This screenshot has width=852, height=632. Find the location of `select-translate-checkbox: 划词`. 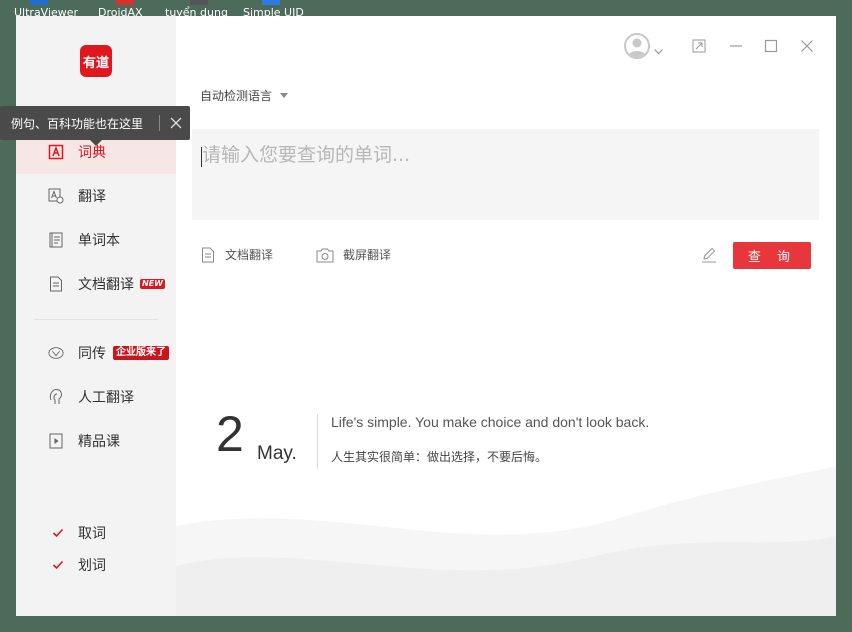

select-translate-checkbox: 划词 is located at coordinates (79, 565).